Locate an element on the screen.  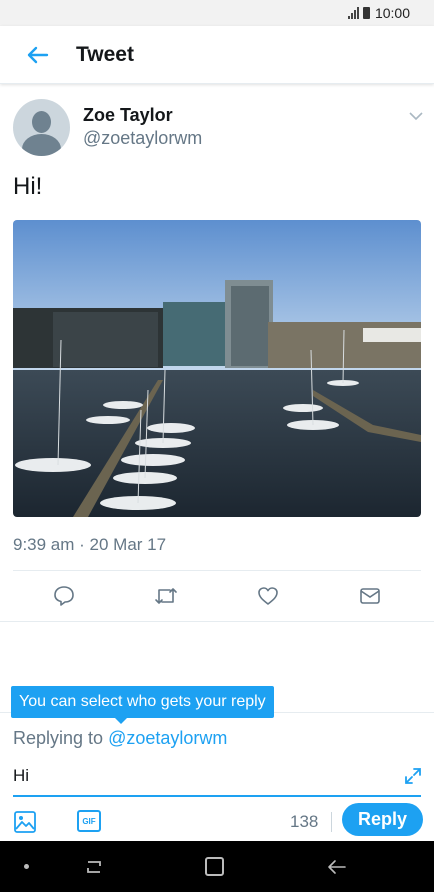
signal-icon is located at coordinates (353, 13).